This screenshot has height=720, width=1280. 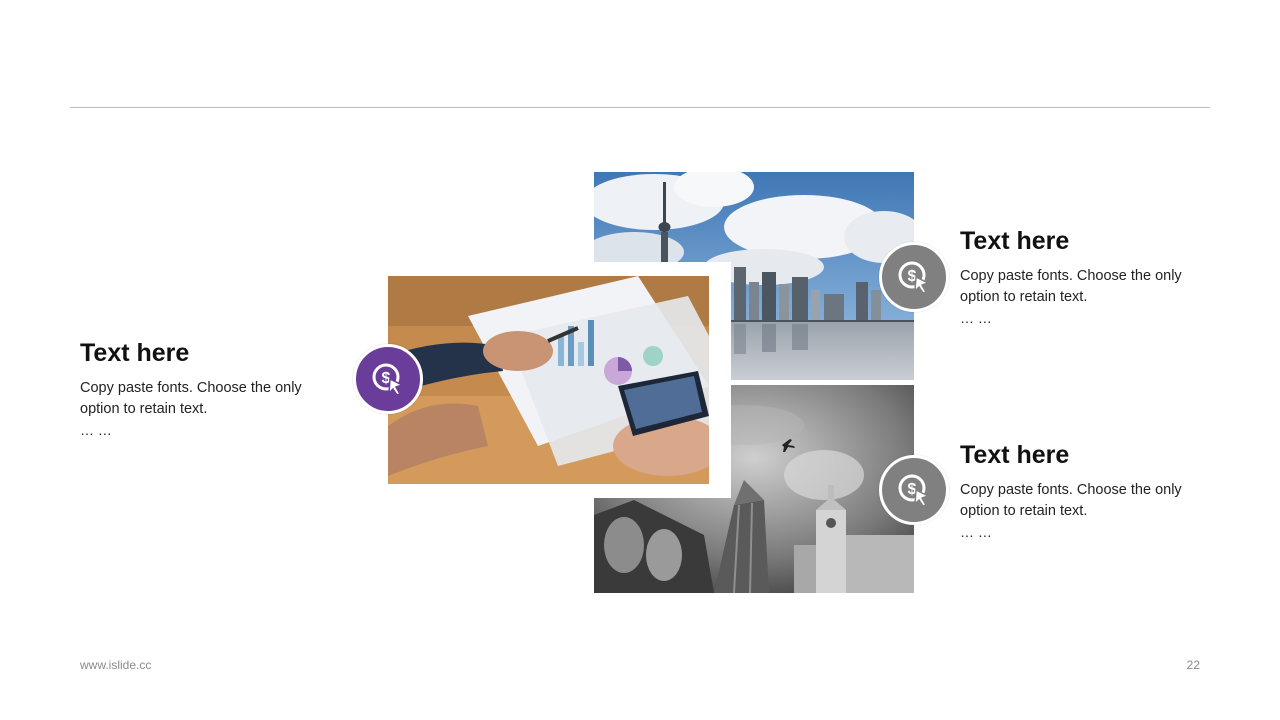 What do you see at coordinates (135, 353) in the screenshot?
I see `left-heading: Text here` at bounding box center [135, 353].